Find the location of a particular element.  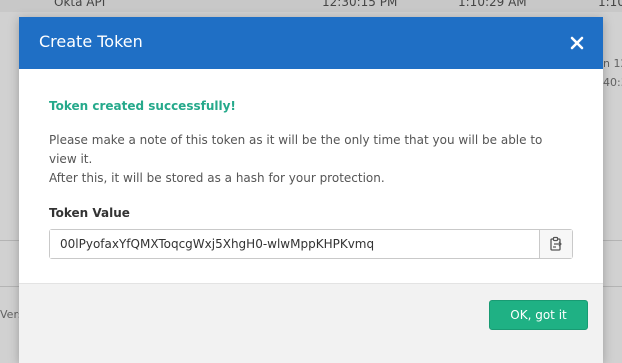

token-value-label: Token Value is located at coordinates (89, 213).